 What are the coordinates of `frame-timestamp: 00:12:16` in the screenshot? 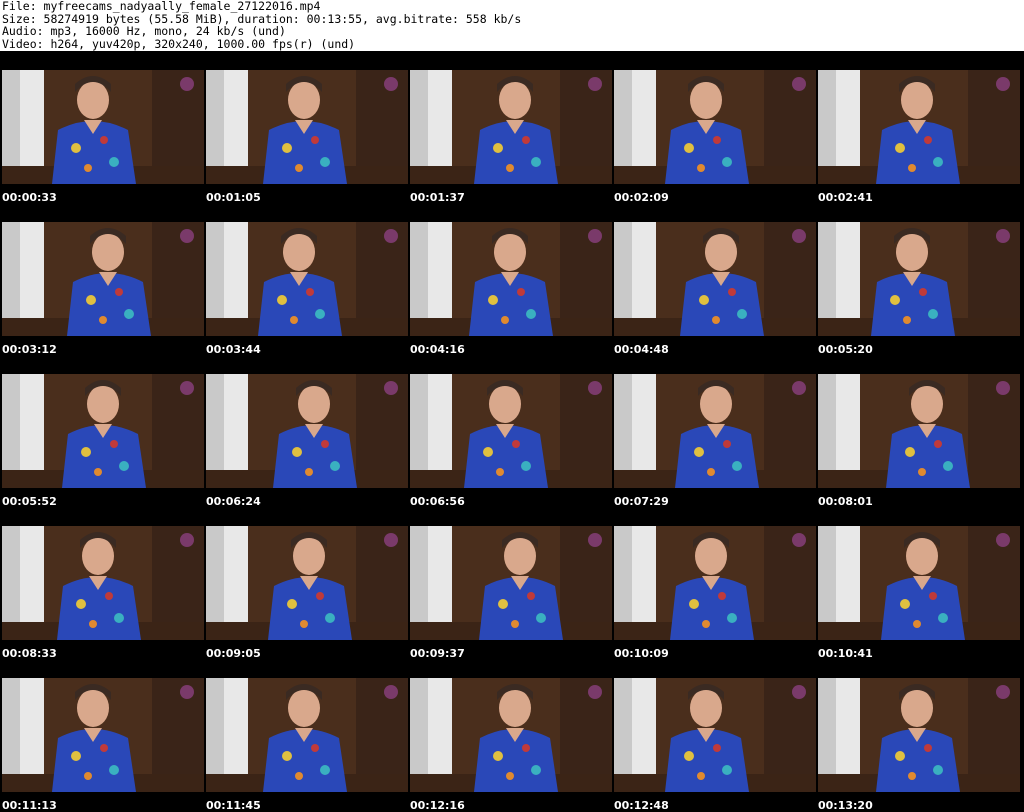 It's located at (437, 805).